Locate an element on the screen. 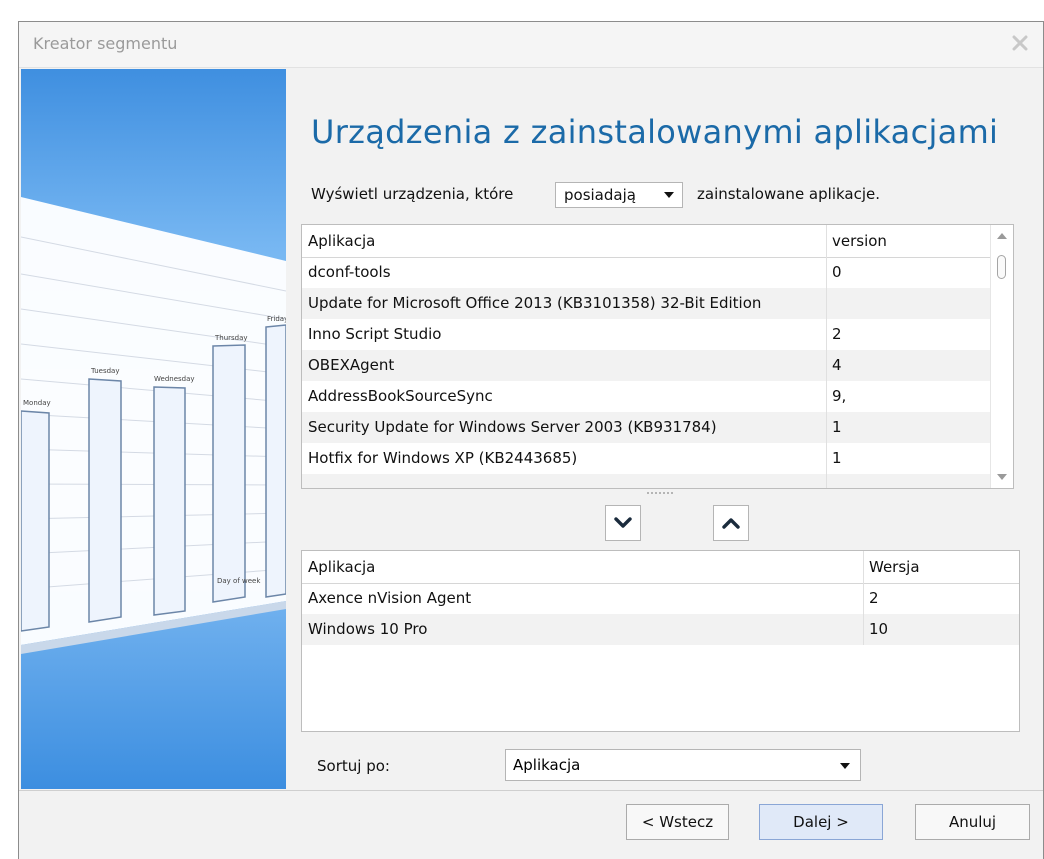 This screenshot has width=1044, height=859. chart-axis-caption: Day of week is located at coordinates (239, 581).